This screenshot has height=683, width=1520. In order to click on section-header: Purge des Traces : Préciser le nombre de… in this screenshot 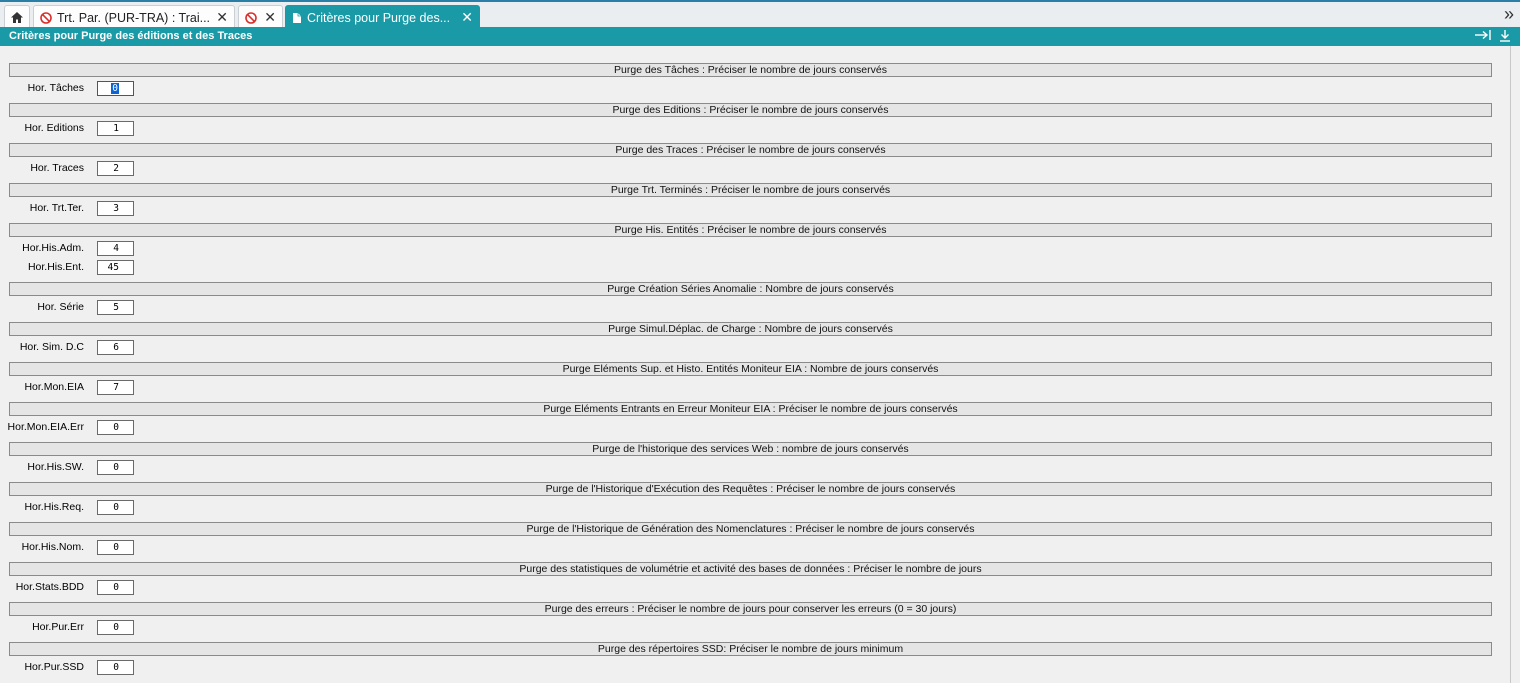, I will do `click(750, 150)`.